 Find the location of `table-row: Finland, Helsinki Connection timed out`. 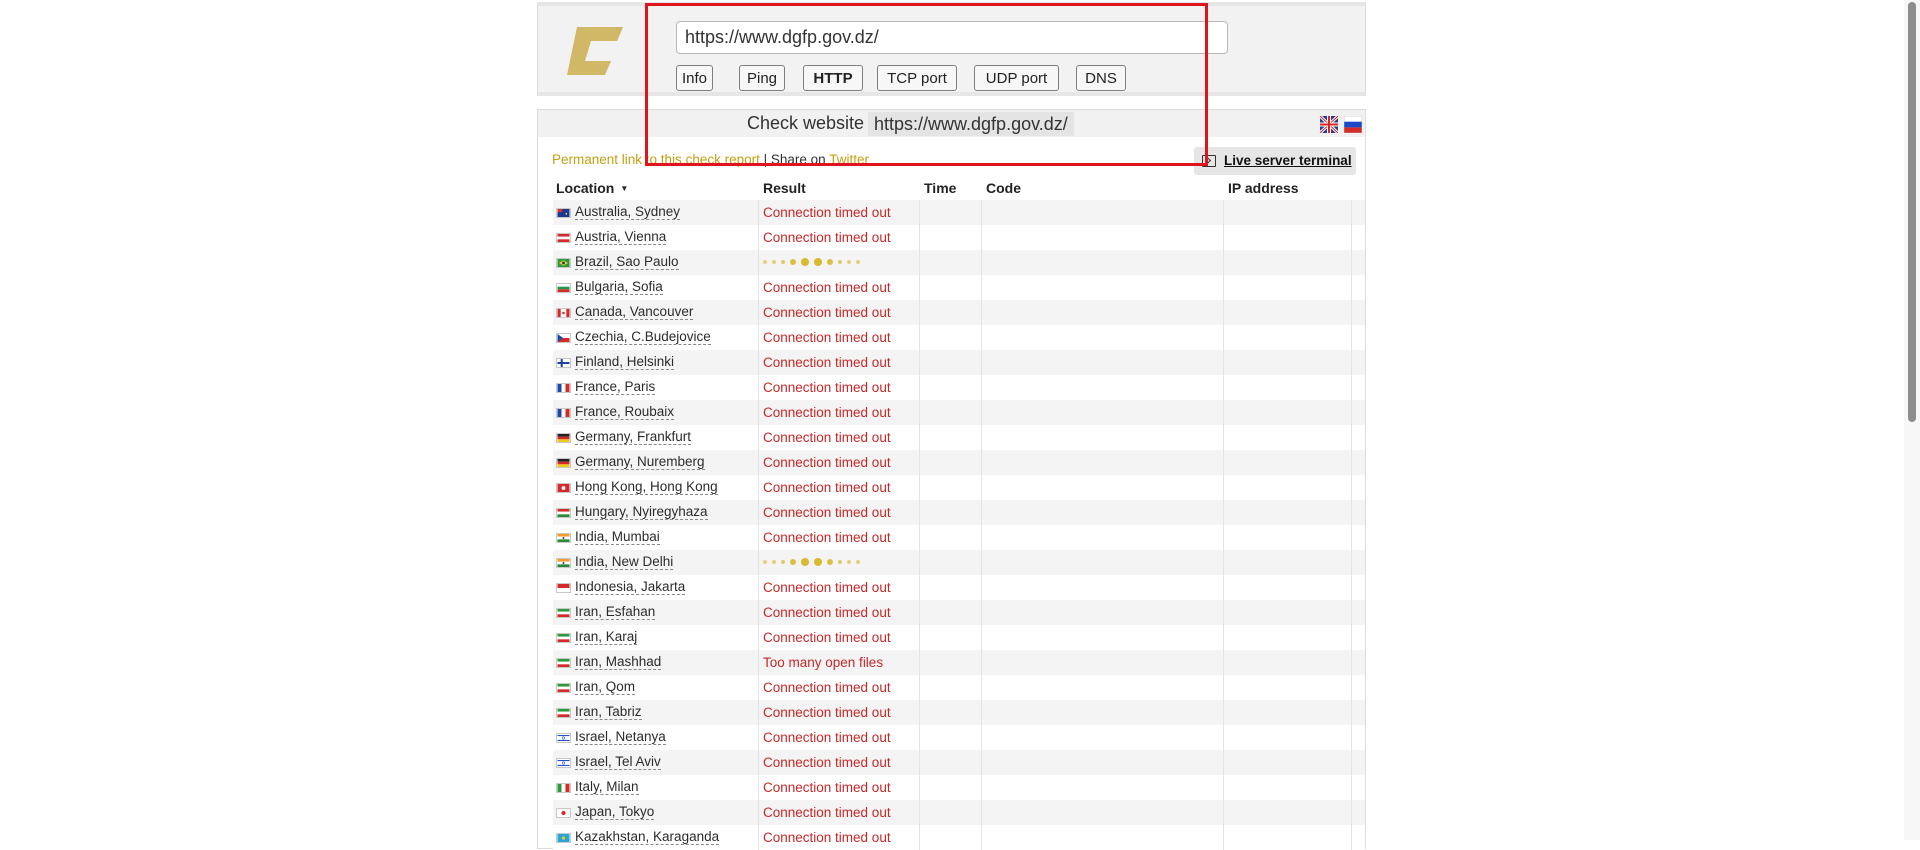

table-row: Finland, Helsinki Connection timed out is located at coordinates (959, 362).